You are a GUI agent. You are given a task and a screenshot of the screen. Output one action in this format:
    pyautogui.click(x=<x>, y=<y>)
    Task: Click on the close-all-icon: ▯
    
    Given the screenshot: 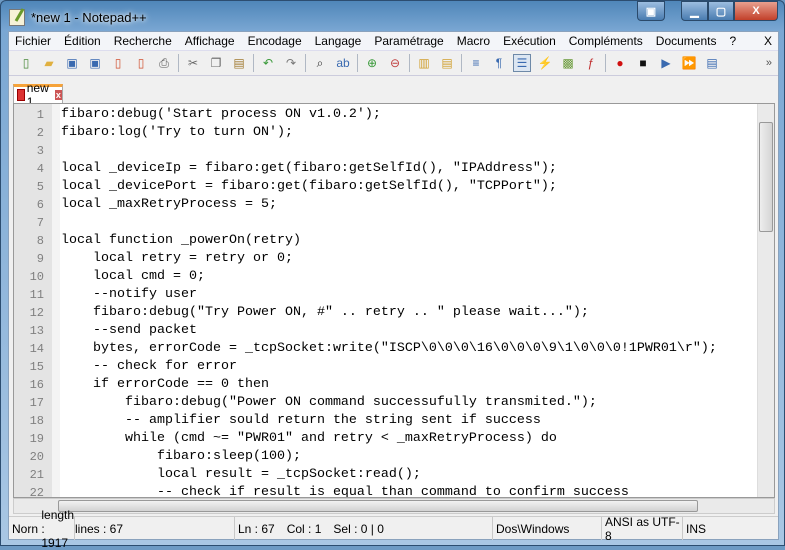 What is the action you would take?
    pyautogui.click(x=141, y=63)
    